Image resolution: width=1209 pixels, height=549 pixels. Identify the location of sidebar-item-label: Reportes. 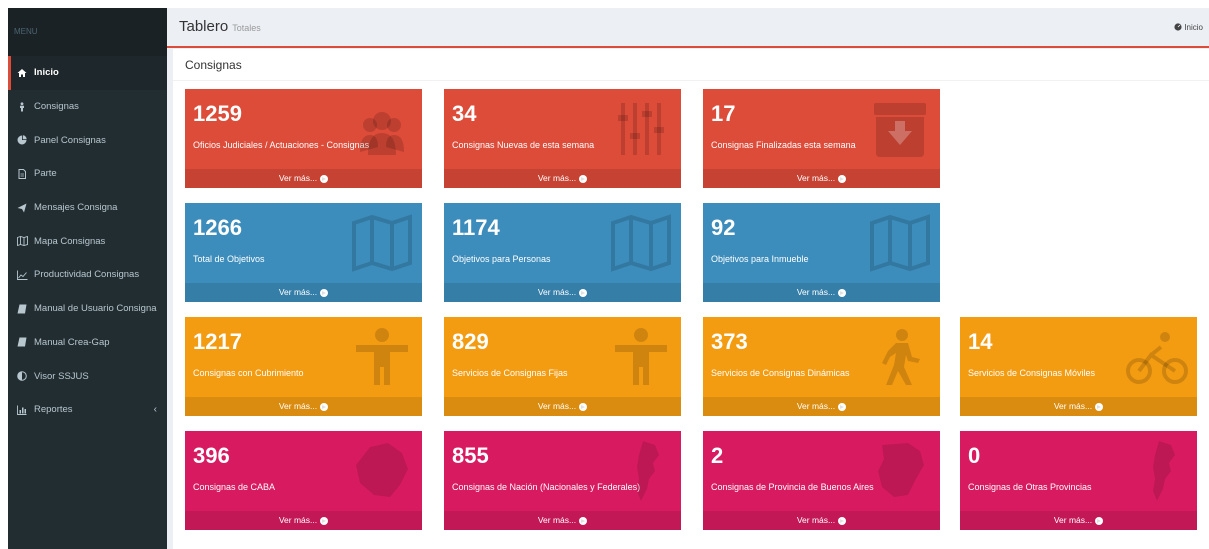
(53, 410).